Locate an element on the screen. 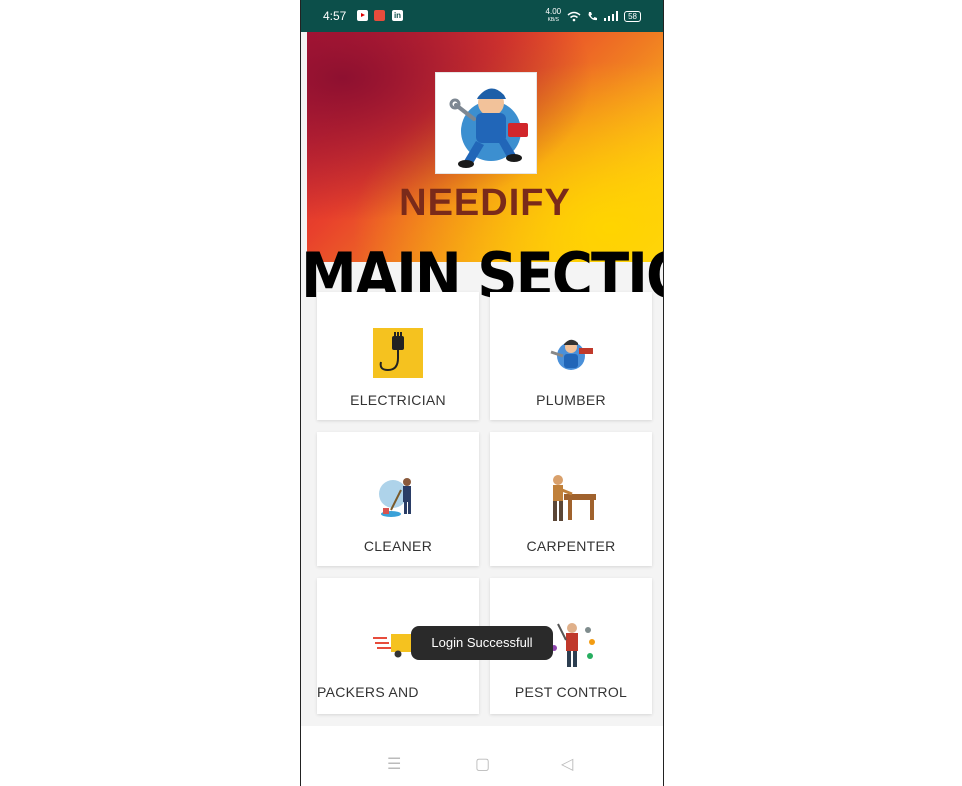 This screenshot has width=962, height=786. service-card-electrician: ELECTRICIAN is located at coordinates (398, 356).